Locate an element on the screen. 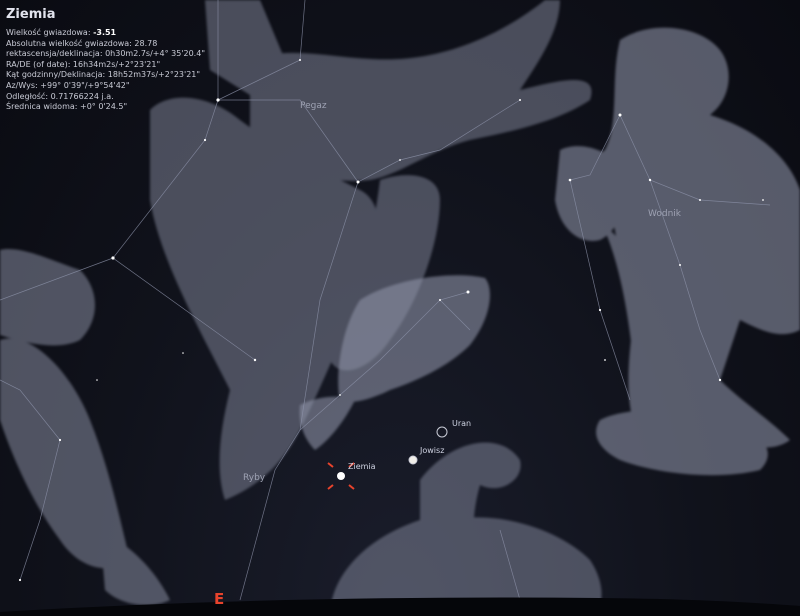 Image resolution: width=800 pixels, height=616 pixels. constellation-label-ryby: Ryby is located at coordinates (254, 478).